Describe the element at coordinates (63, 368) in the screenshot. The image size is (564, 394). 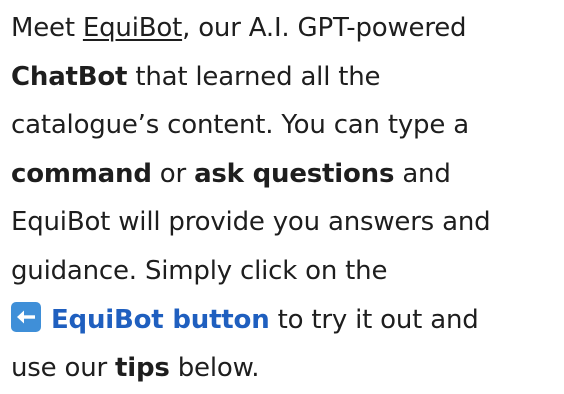
I see `intro-text: use our` at that location.